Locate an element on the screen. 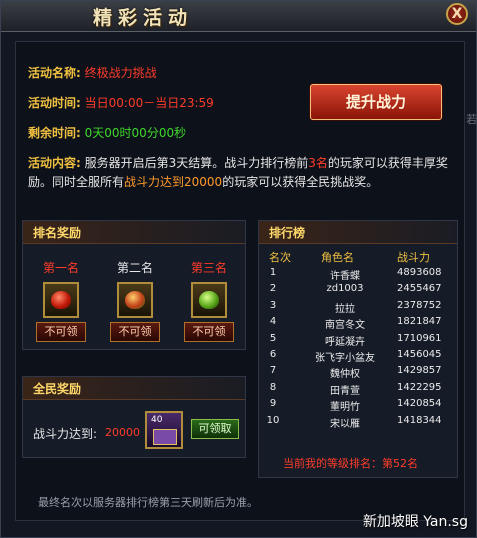 The image size is (477, 538). claim-second-button: 不可领 is located at coordinates (135, 332).